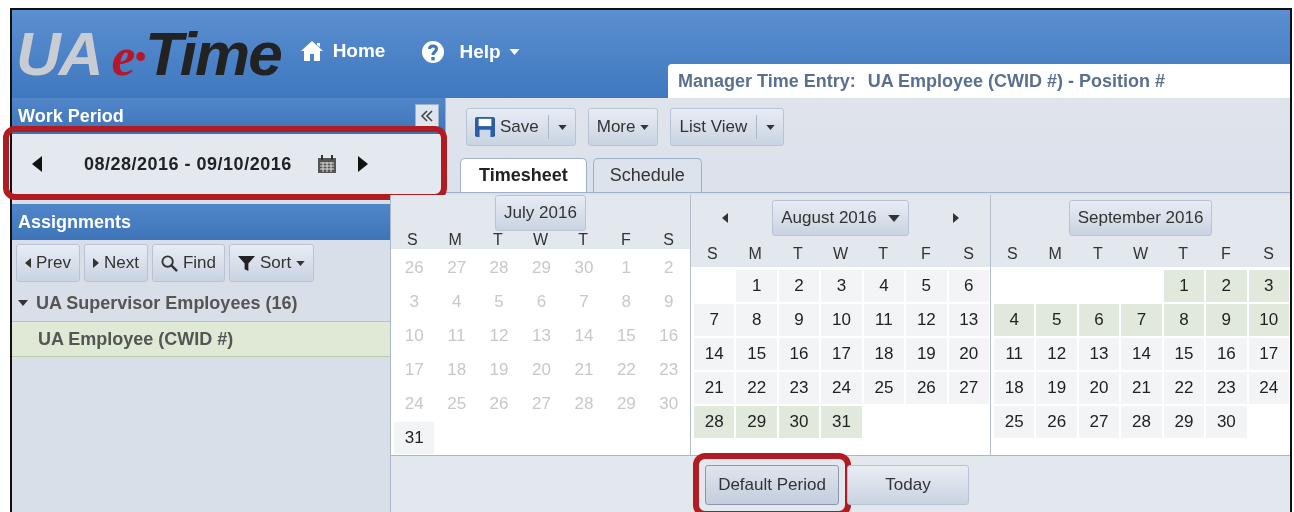  Describe the element at coordinates (272, 263) in the screenshot. I see `toolbar-button: Sort` at that location.